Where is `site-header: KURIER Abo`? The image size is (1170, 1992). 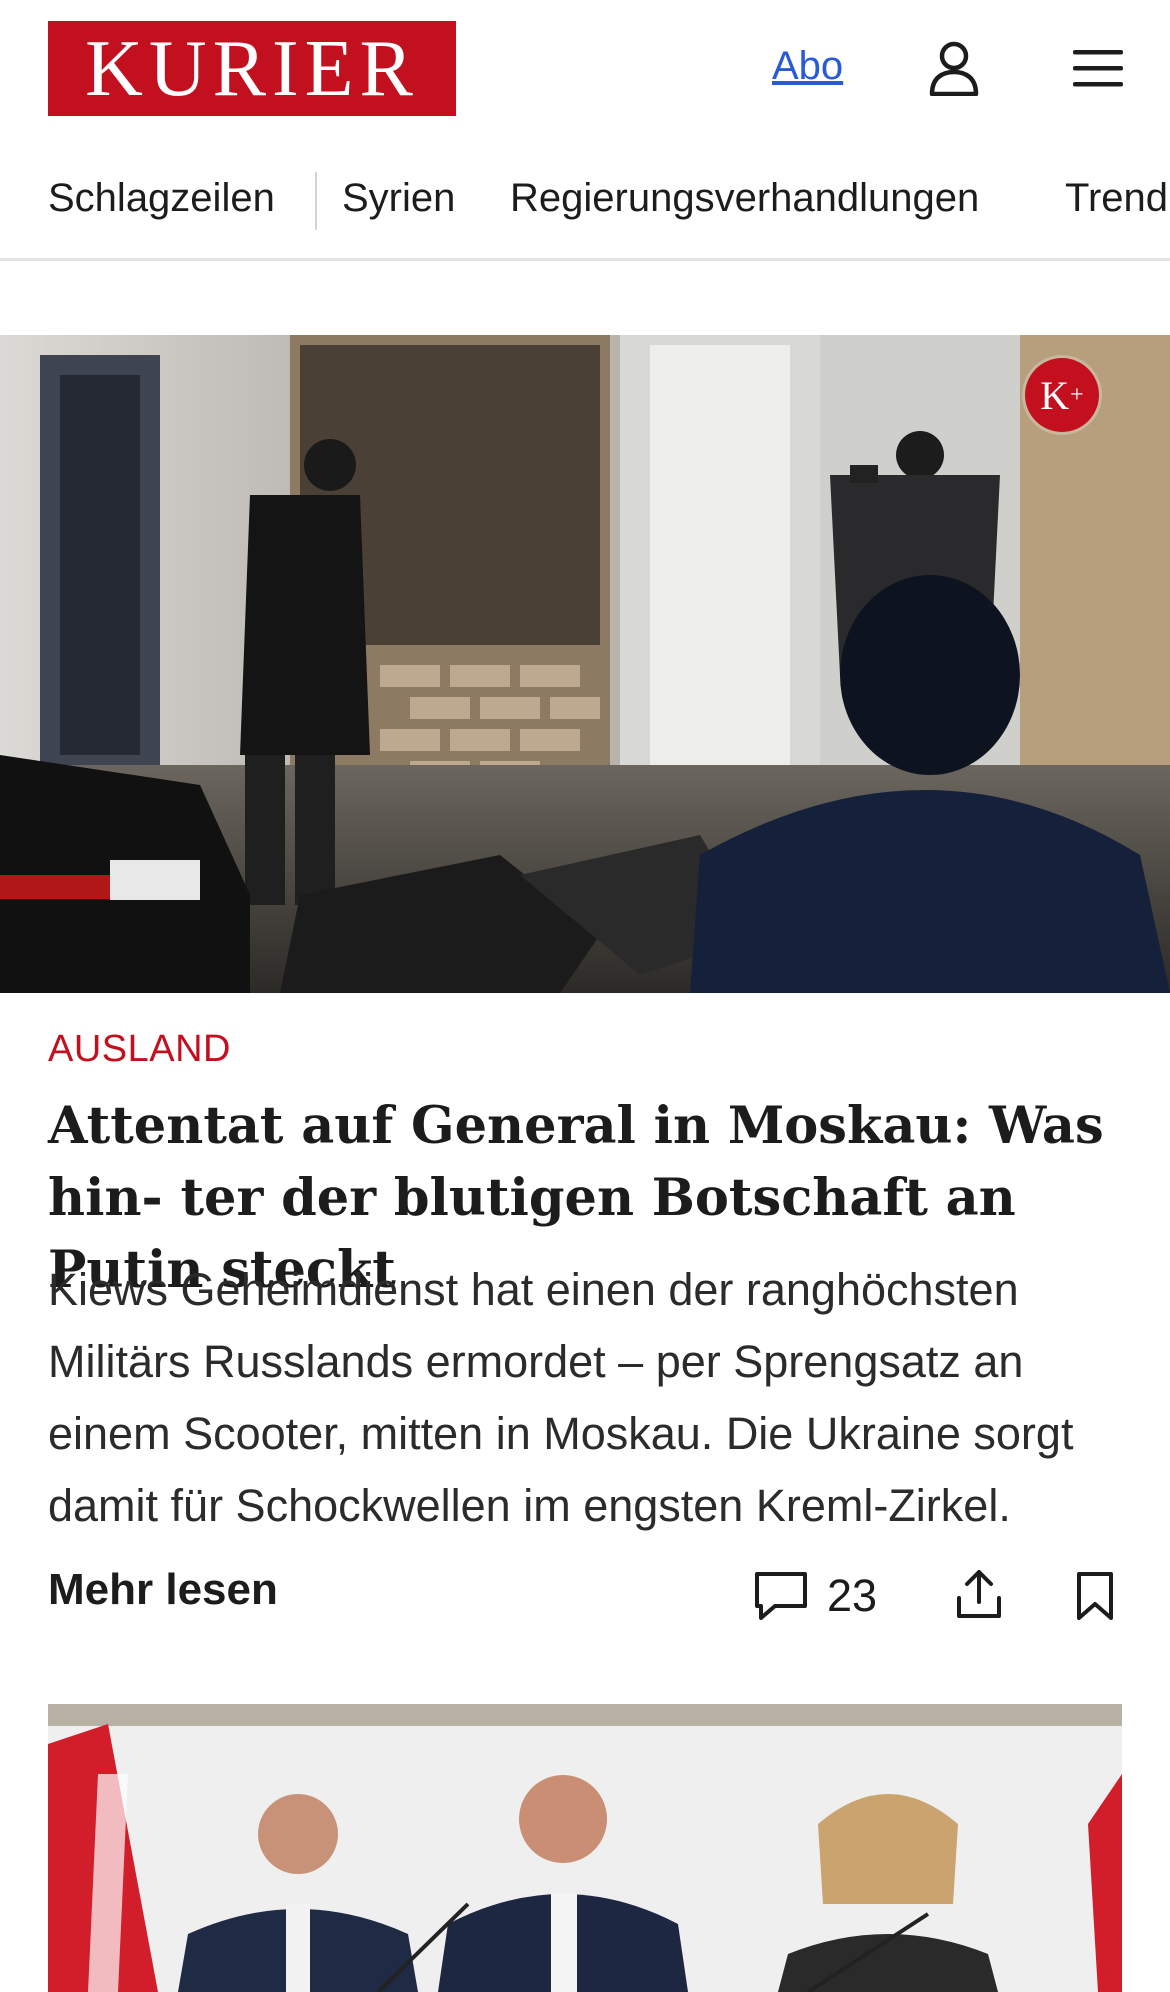
site-header: KURIER Abo is located at coordinates (585, 70).